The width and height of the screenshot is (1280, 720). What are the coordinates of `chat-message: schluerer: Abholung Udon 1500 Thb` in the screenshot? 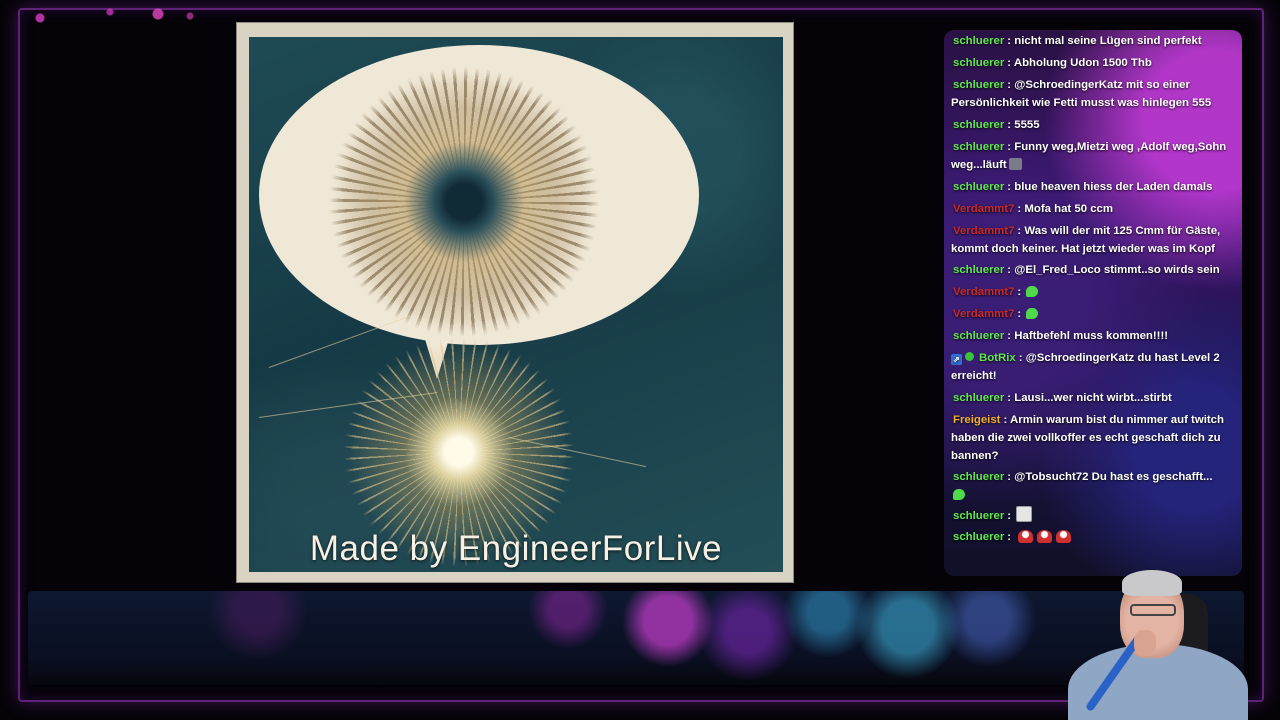 It's located at (1092, 63).